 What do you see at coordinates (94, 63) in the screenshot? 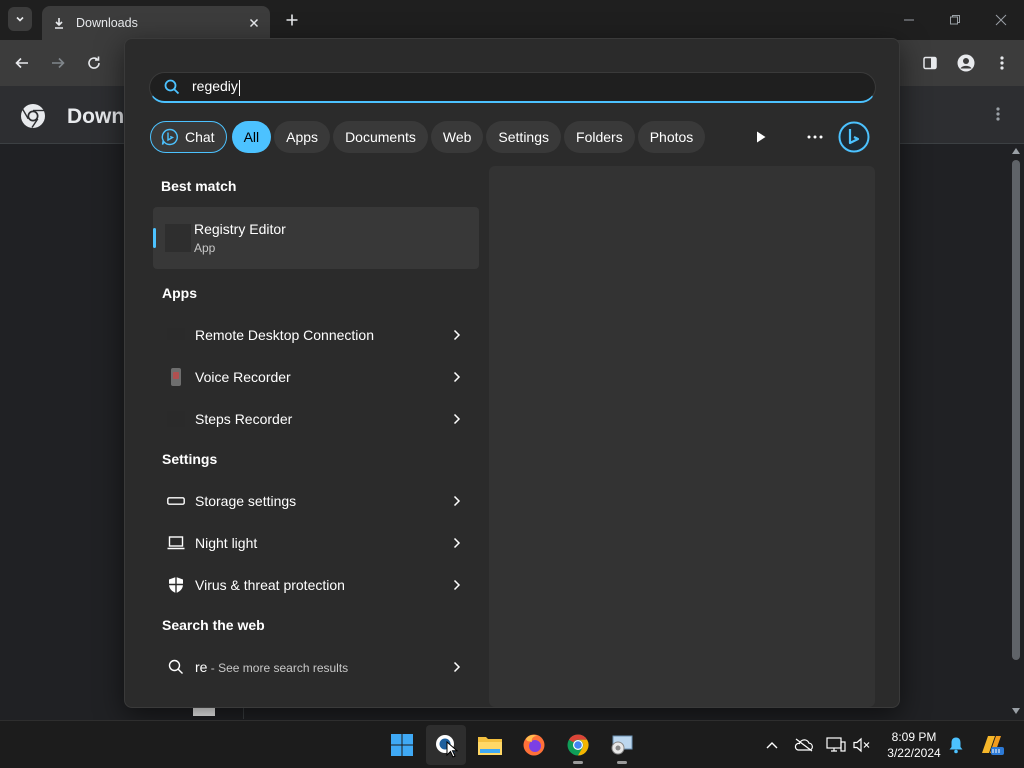
I see `reload-button` at bounding box center [94, 63].